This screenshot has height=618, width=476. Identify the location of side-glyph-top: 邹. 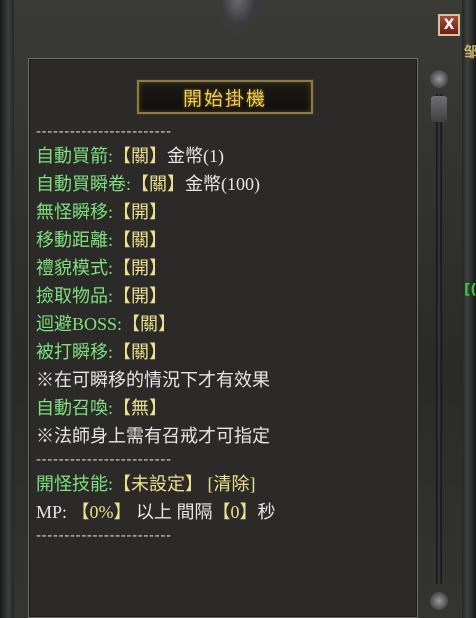
(470, 53).